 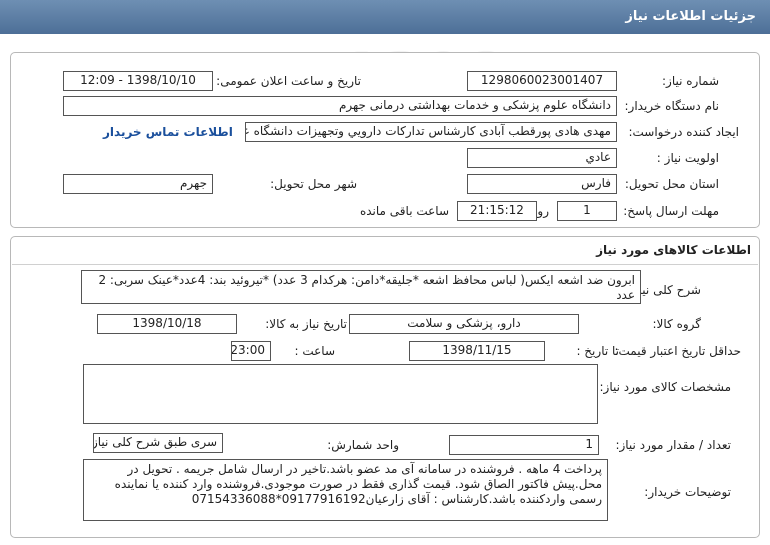 I want to click on until-date-field: 1398/11/15, so click(x=477, y=351).